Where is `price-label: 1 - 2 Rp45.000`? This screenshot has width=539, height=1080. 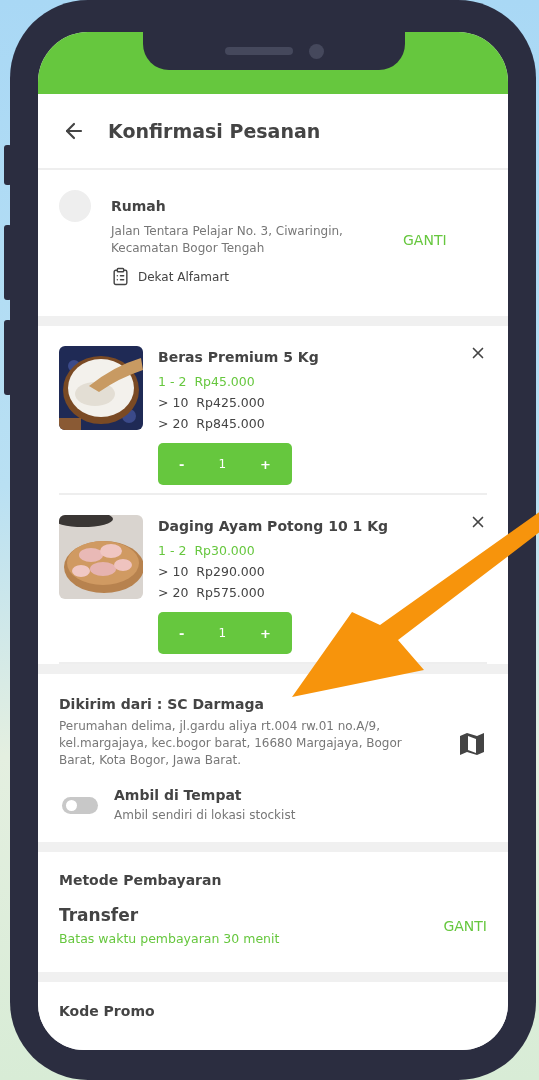 price-label: 1 - 2 Rp45.000 is located at coordinates (206, 382).